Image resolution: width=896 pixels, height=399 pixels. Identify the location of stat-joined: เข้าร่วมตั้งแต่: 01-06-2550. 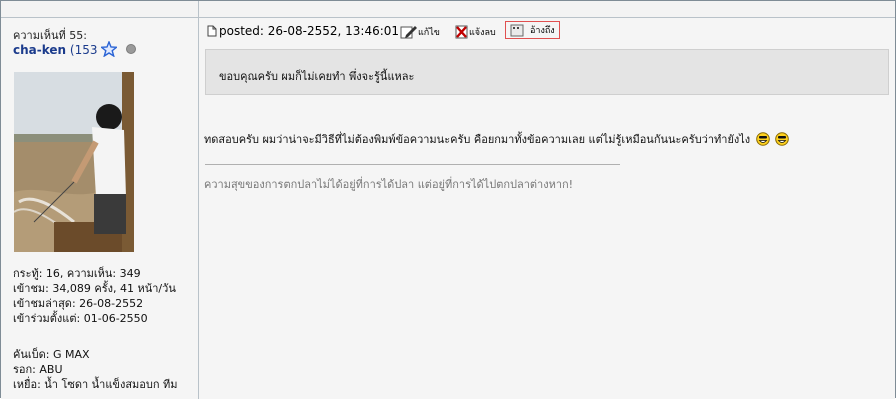
(80, 318).